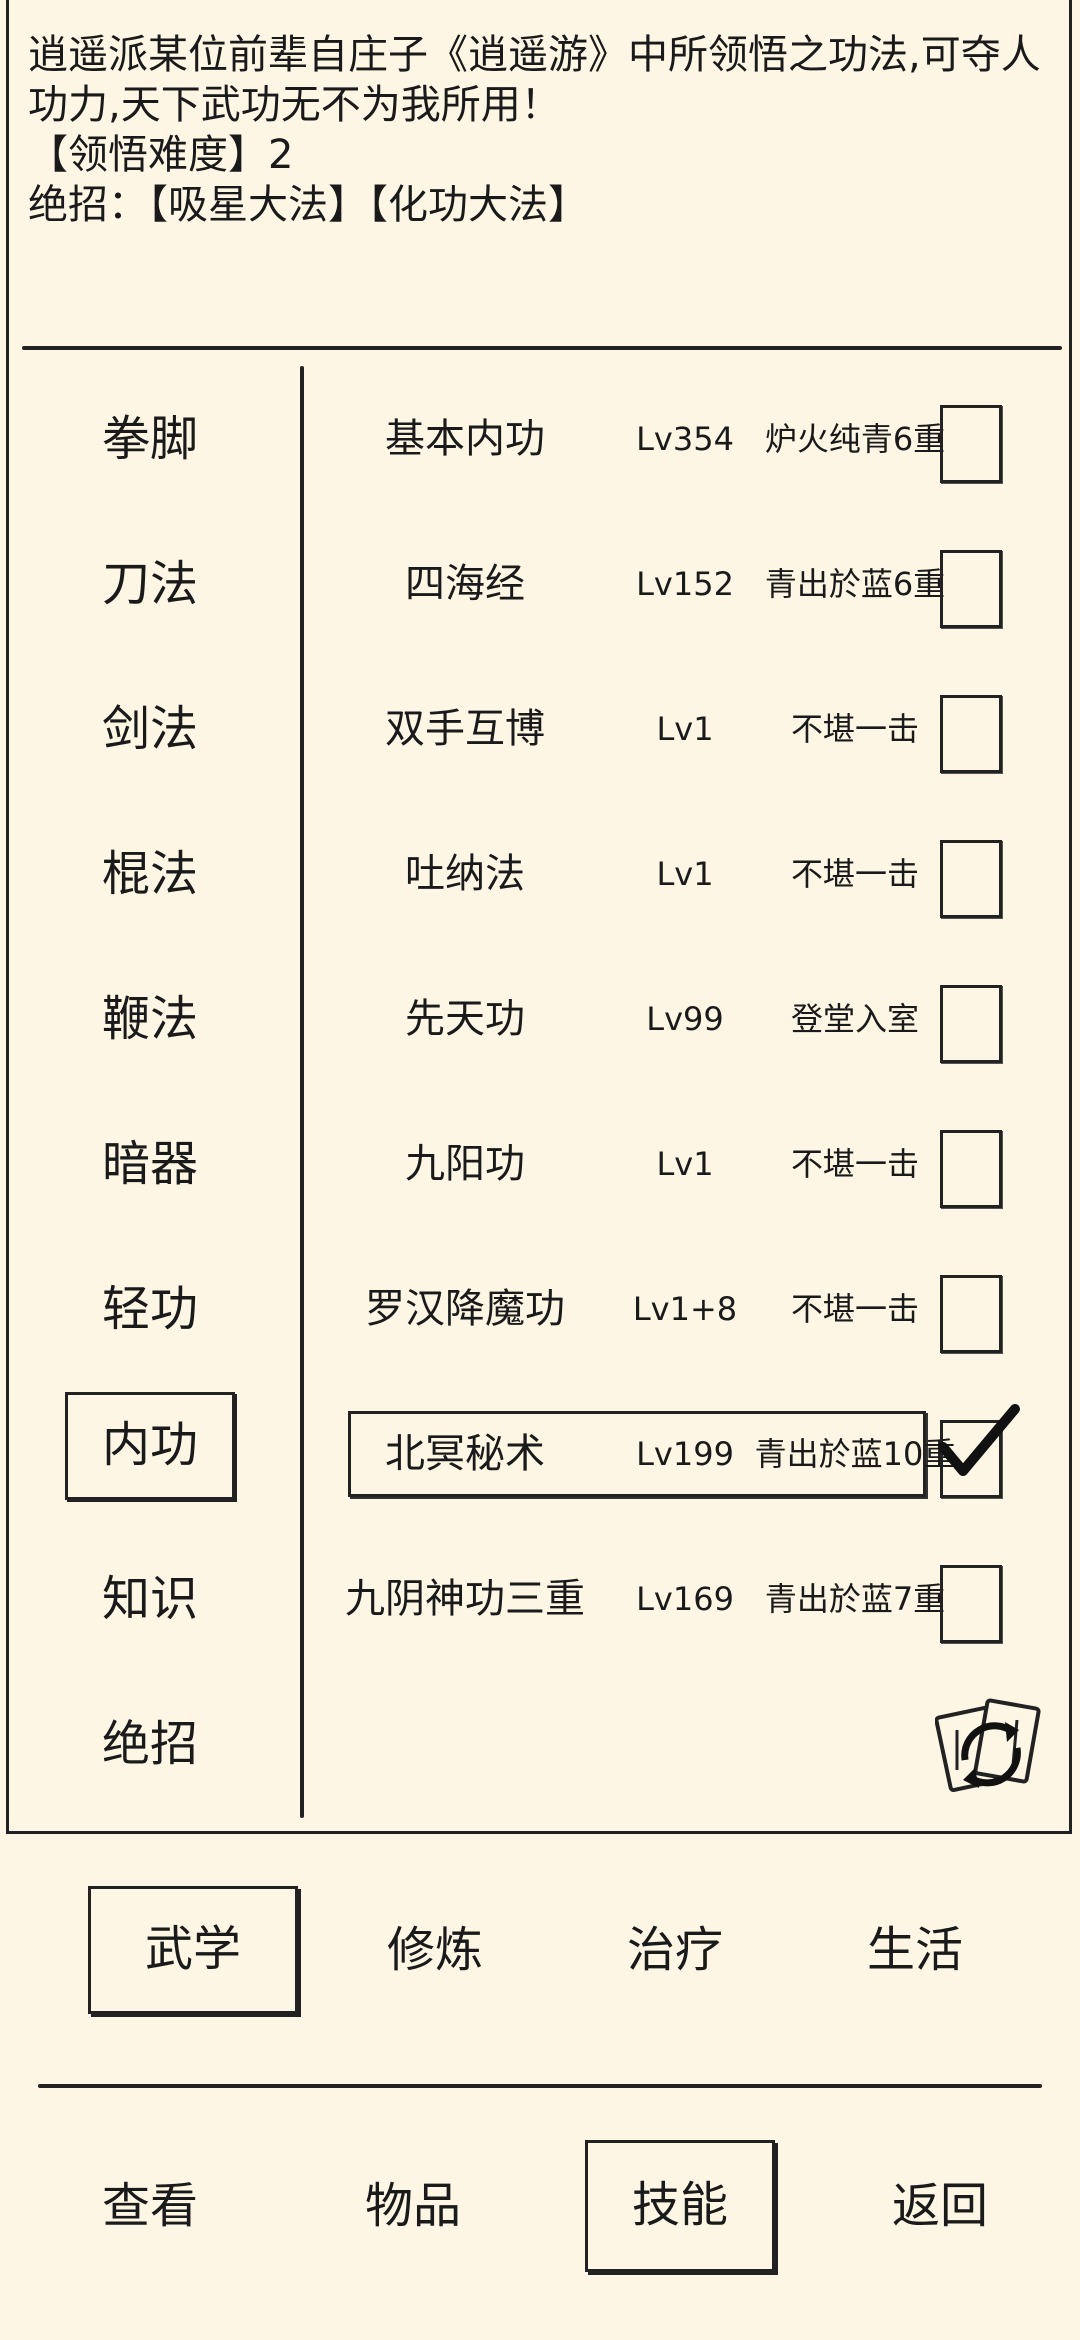  I want to click on skill-row: 九阴神功三重 Lv169 青出於蓝7重, so click(680, 1599).